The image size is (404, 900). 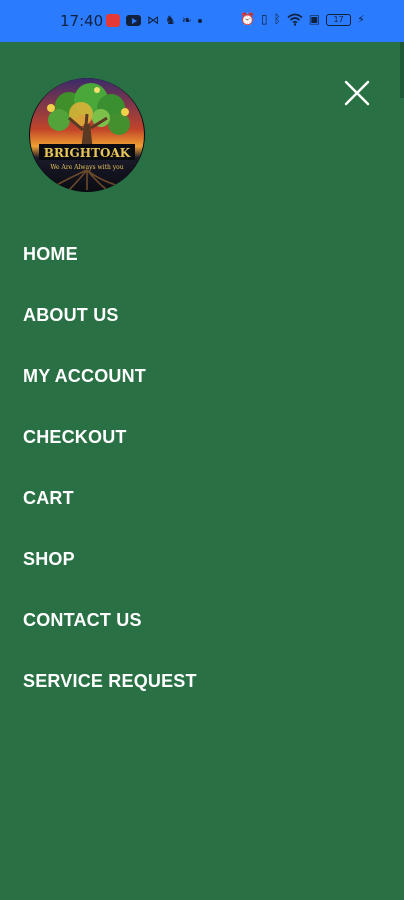 What do you see at coordinates (202, 620) in the screenshot?
I see `menu-item-contact-us: CONTACT US` at bounding box center [202, 620].